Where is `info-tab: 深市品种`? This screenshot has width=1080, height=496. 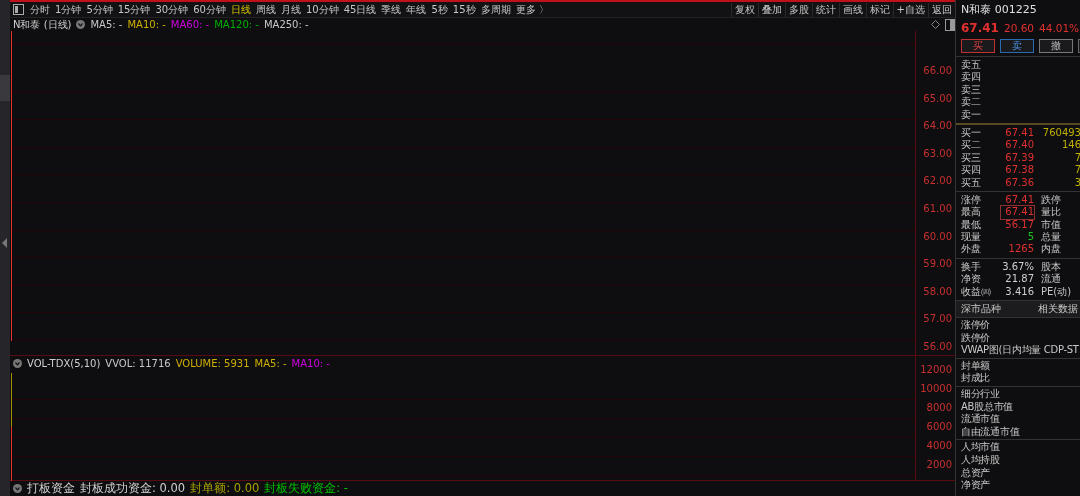
info-tab: 深市品种 is located at coordinates (981, 309).